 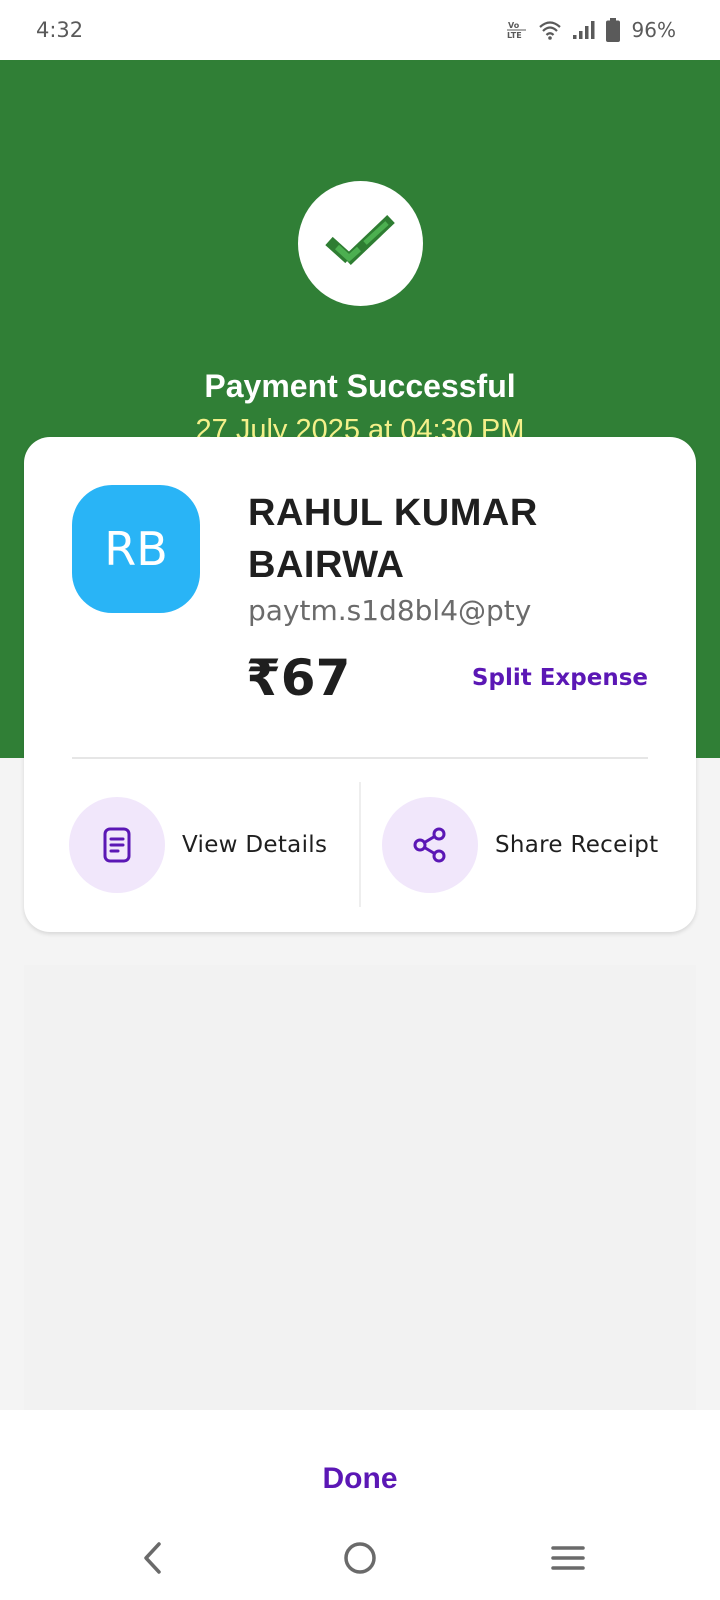 What do you see at coordinates (360, 1505) in the screenshot?
I see `bottom-bar: Done` at bounding box center [360, 1505].